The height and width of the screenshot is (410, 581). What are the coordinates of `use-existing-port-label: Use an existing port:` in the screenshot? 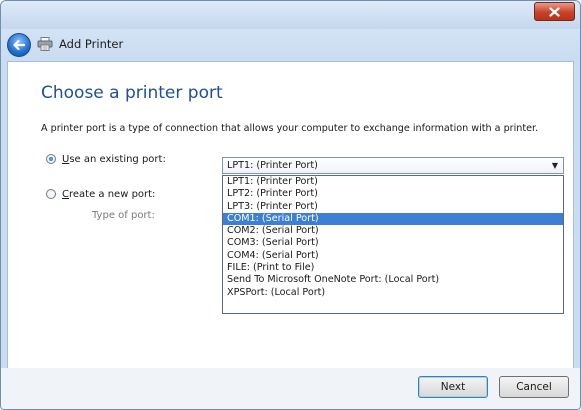 It's located at (114, 159).